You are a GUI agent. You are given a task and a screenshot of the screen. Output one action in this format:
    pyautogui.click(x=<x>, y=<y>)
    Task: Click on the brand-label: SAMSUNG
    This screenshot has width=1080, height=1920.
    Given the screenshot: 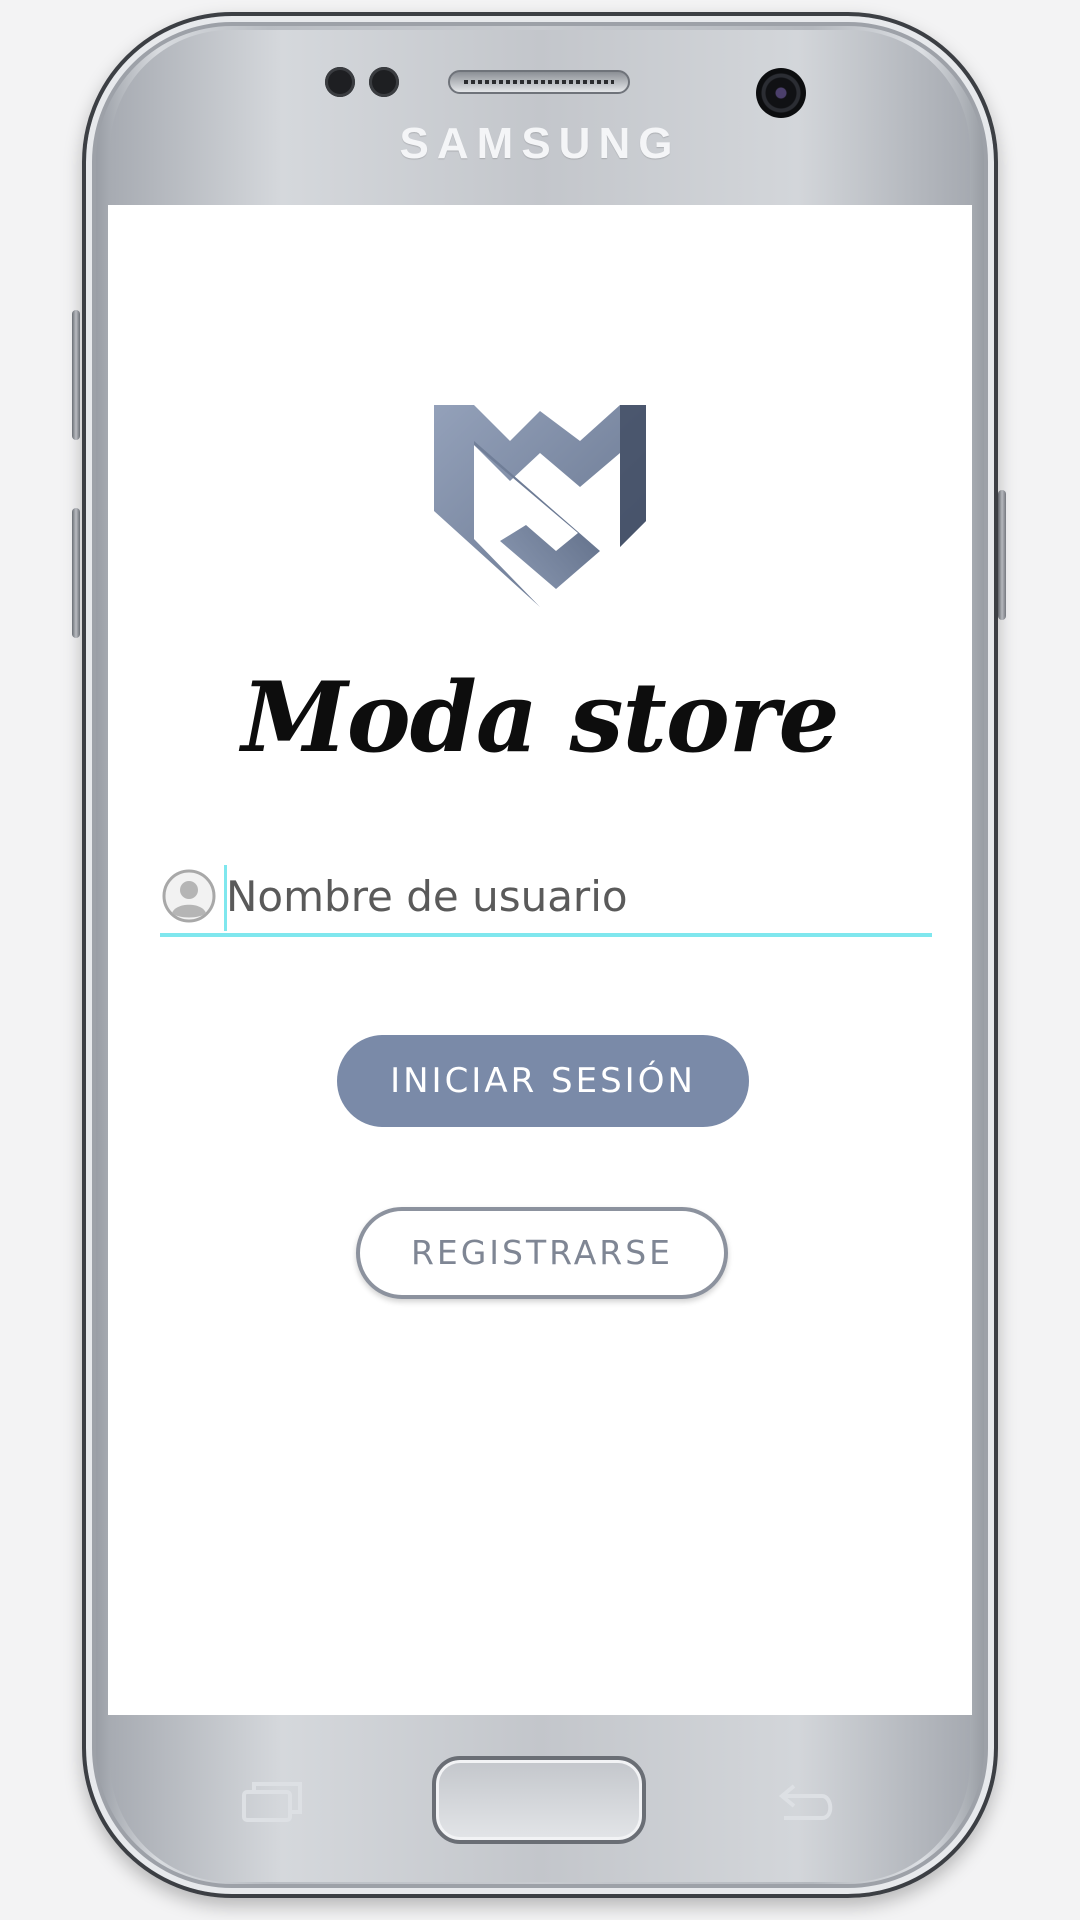 What is the action you would take?
    pyautogui.click(x=540, y=143)
    